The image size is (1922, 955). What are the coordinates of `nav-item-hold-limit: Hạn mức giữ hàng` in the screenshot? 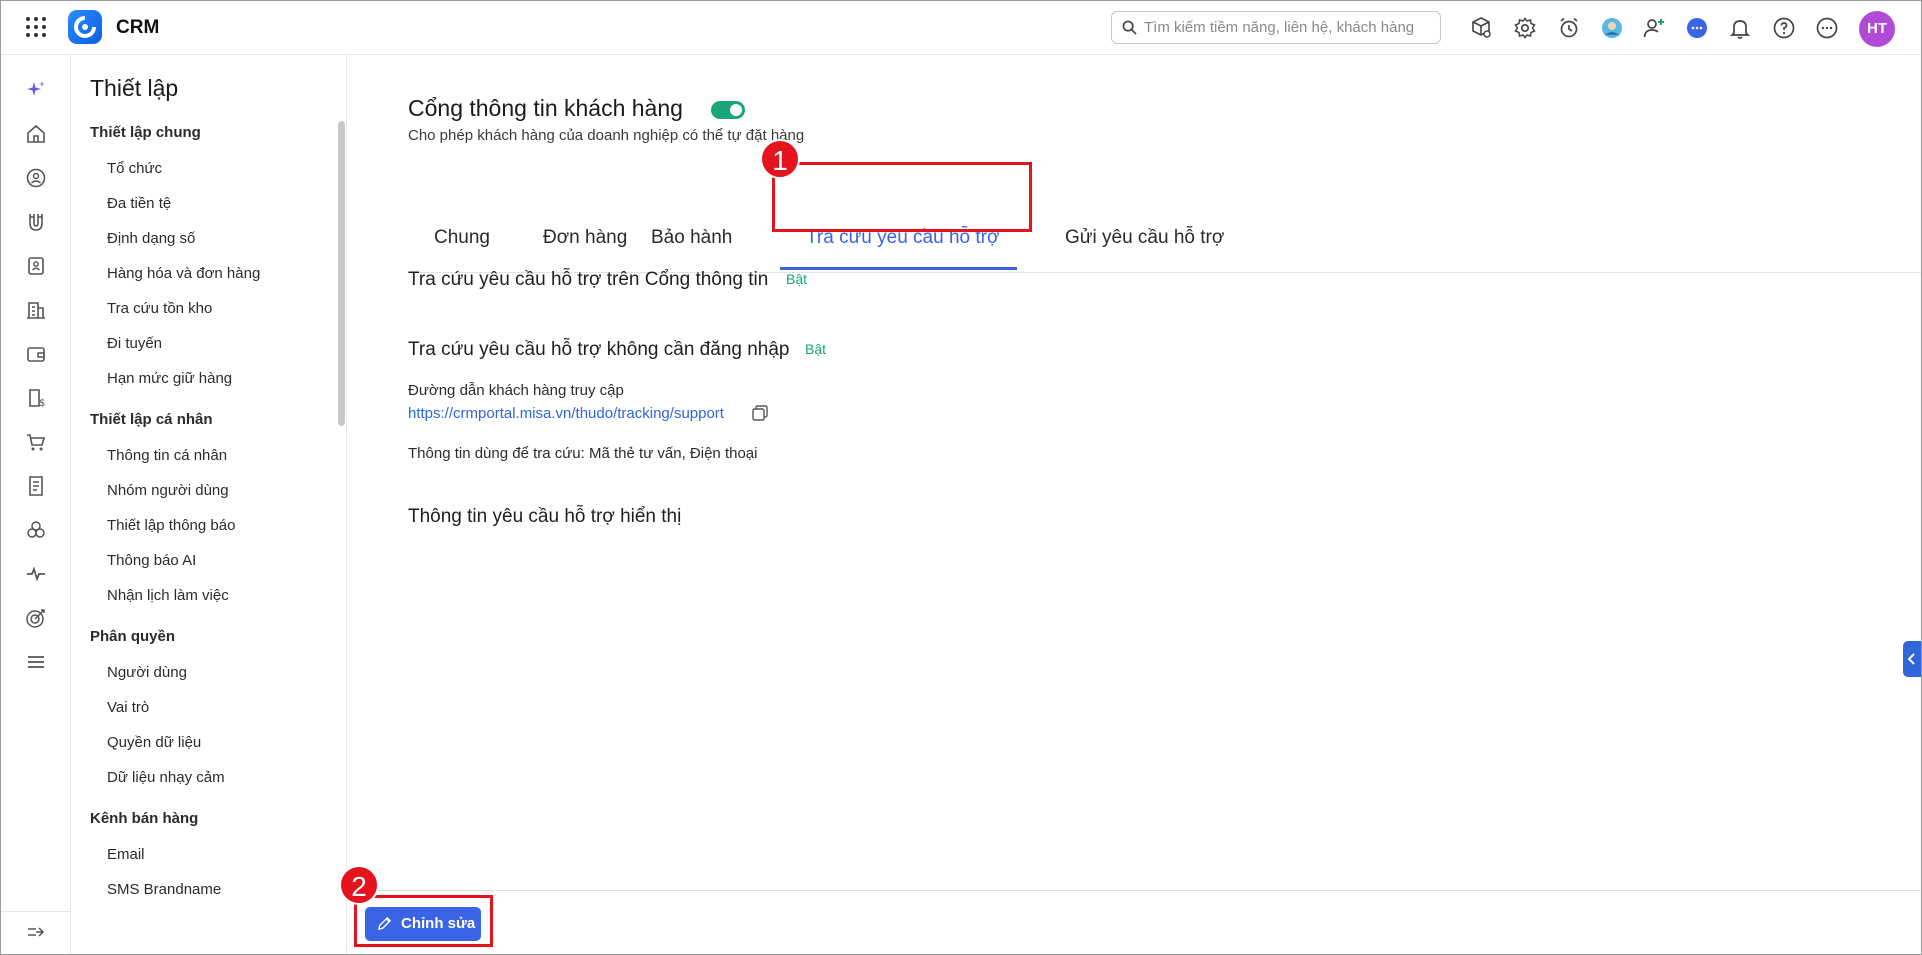 It's located at (204, 378).